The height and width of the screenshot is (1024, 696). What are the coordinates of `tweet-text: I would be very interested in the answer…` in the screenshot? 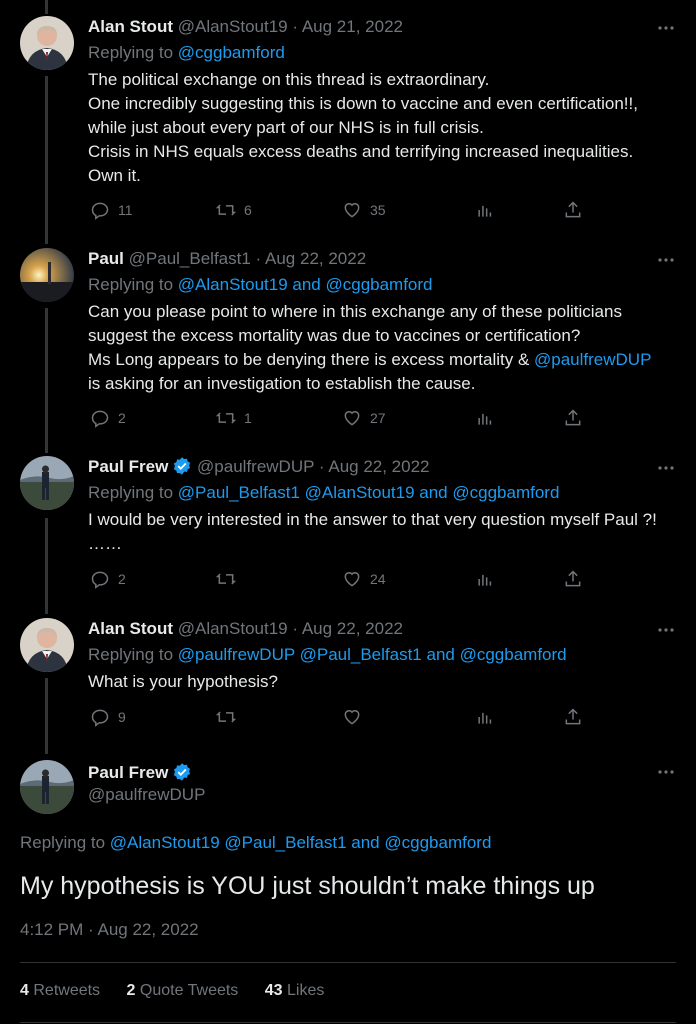 It's located at (383, 532).